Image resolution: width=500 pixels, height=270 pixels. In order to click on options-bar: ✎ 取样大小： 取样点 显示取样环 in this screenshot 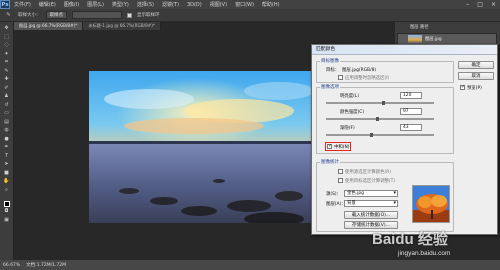, I will do `click(250, 15)`.